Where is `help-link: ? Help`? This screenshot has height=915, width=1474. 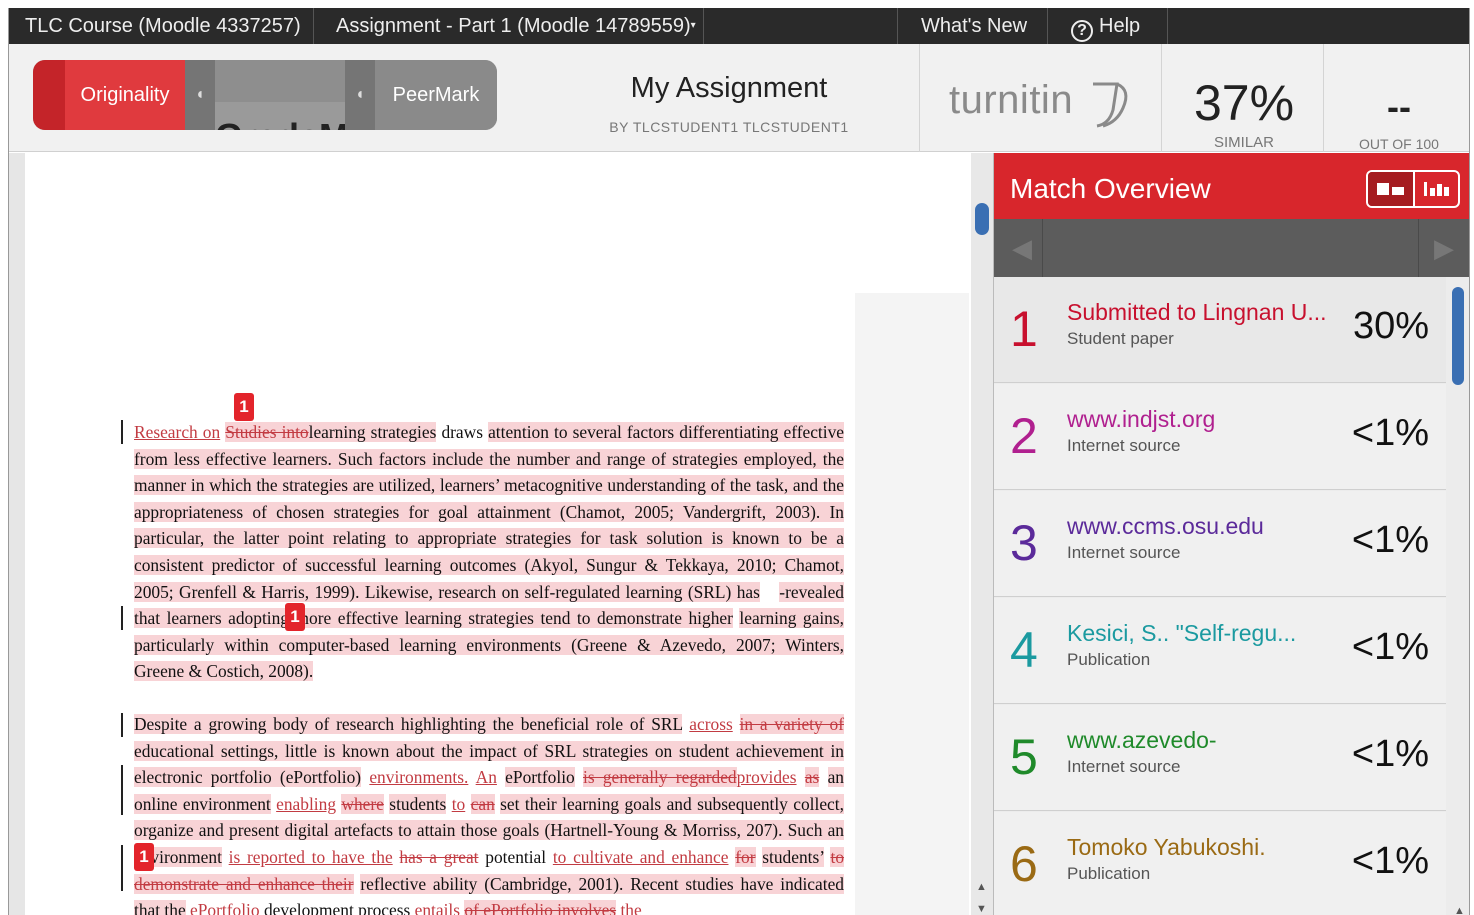 help-link: ? Help is located at coordinates (1105, 26).